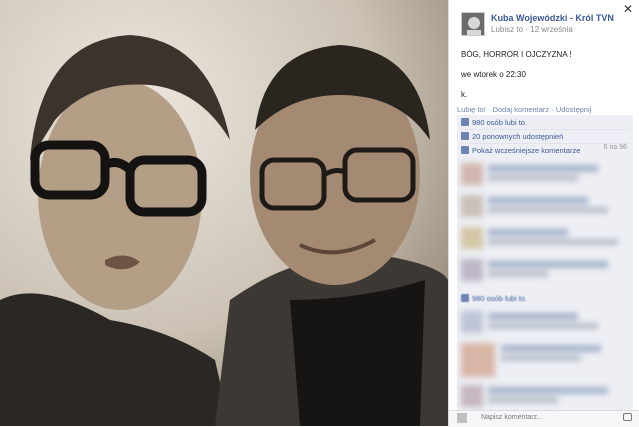 The image size is (639, 427). Describe the element at coordinates (471, 109) in the screenshot. I see `like-link: Lubię to!` at that location.